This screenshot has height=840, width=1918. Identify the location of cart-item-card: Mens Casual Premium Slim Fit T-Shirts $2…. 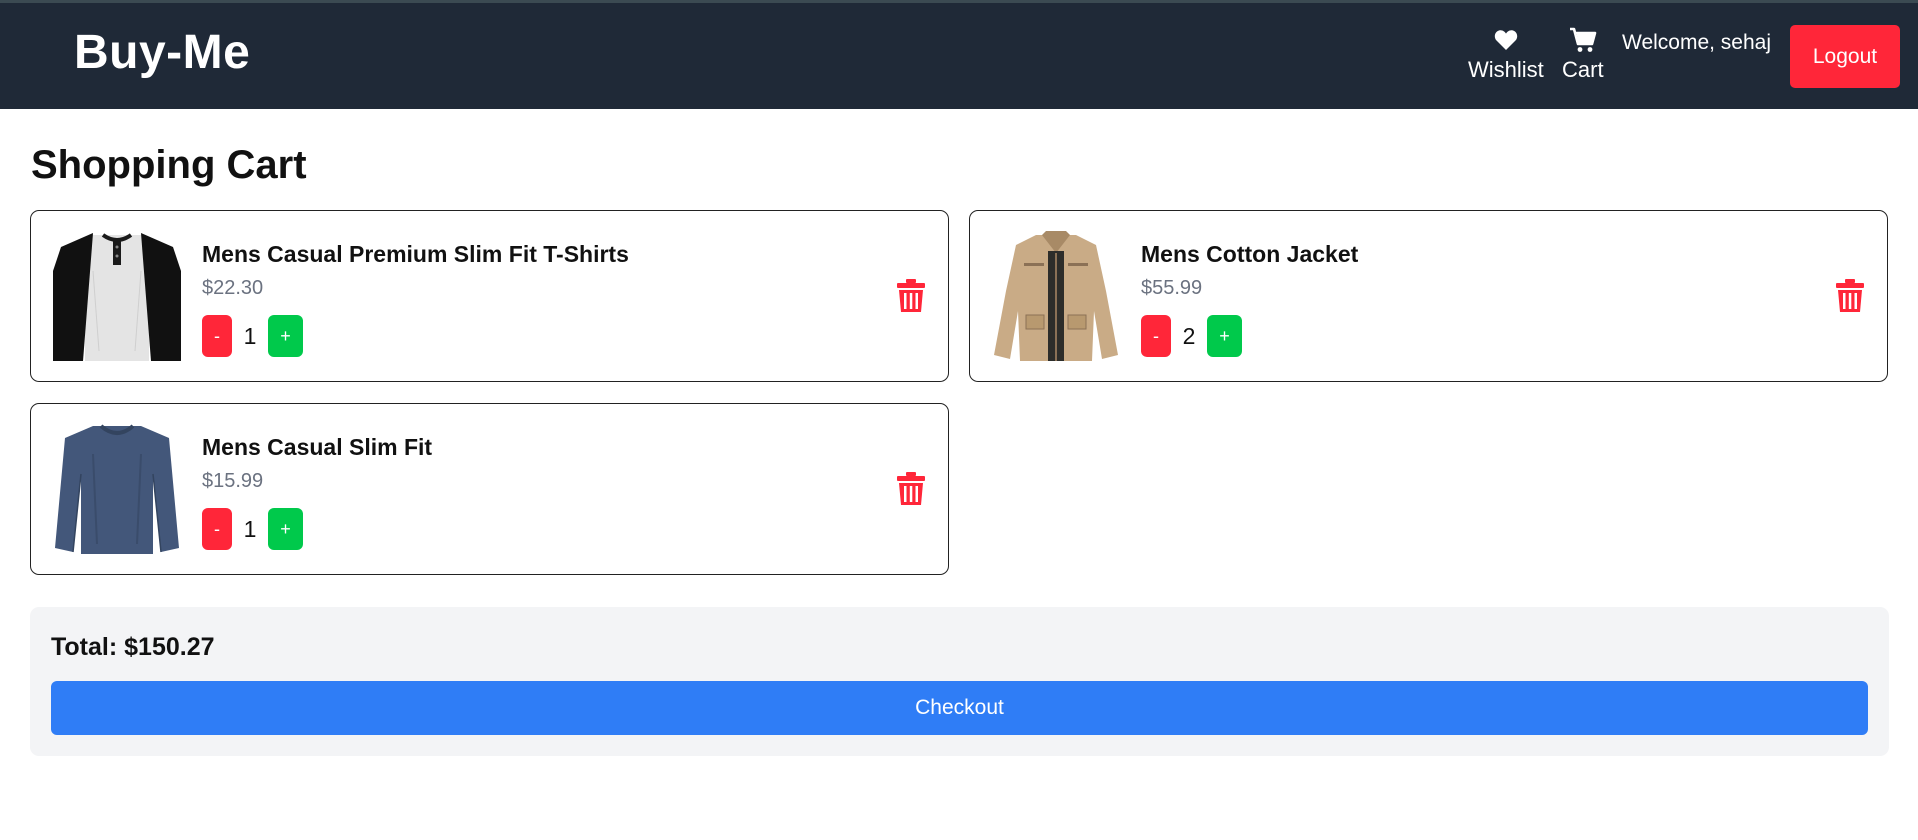
(489, 296).